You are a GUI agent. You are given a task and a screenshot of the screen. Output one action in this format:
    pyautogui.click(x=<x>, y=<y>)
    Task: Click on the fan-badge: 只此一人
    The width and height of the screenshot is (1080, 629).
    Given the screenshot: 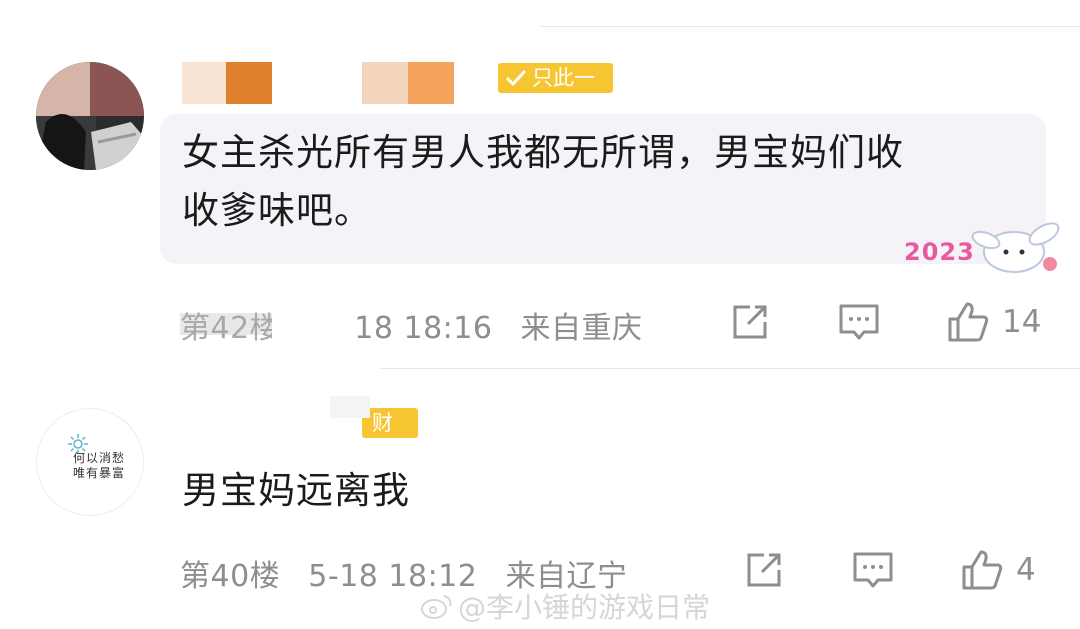 What is the action you would take?
    pyautogui.click(x=555, y=91)
    